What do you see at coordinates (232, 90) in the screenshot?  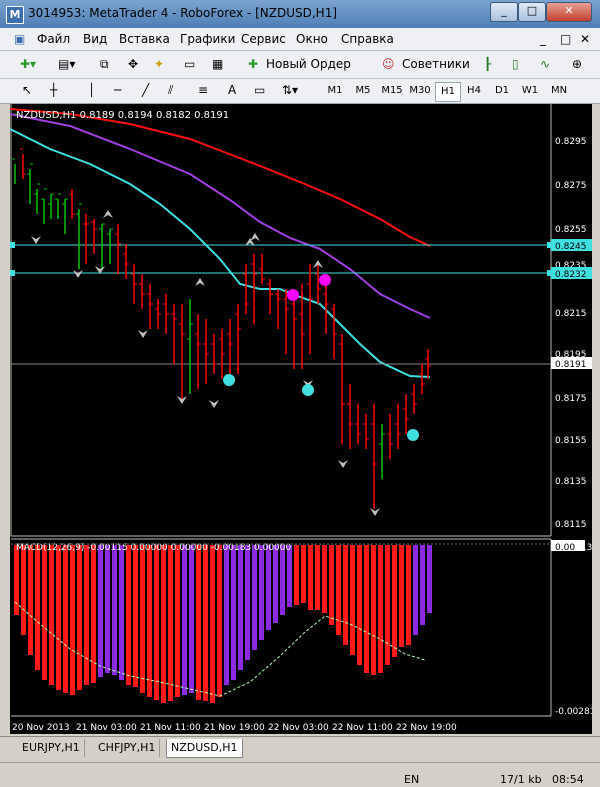 I see `text-icon: A` at bounding box center [232, 90].